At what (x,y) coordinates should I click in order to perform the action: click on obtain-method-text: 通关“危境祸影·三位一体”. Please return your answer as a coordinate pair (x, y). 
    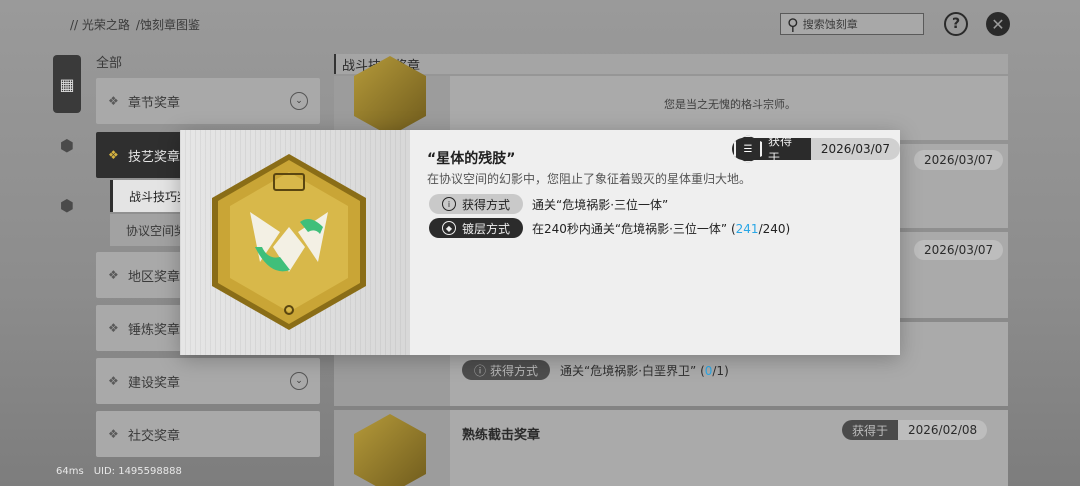
    Looking at the image, I should click on (600, 205).